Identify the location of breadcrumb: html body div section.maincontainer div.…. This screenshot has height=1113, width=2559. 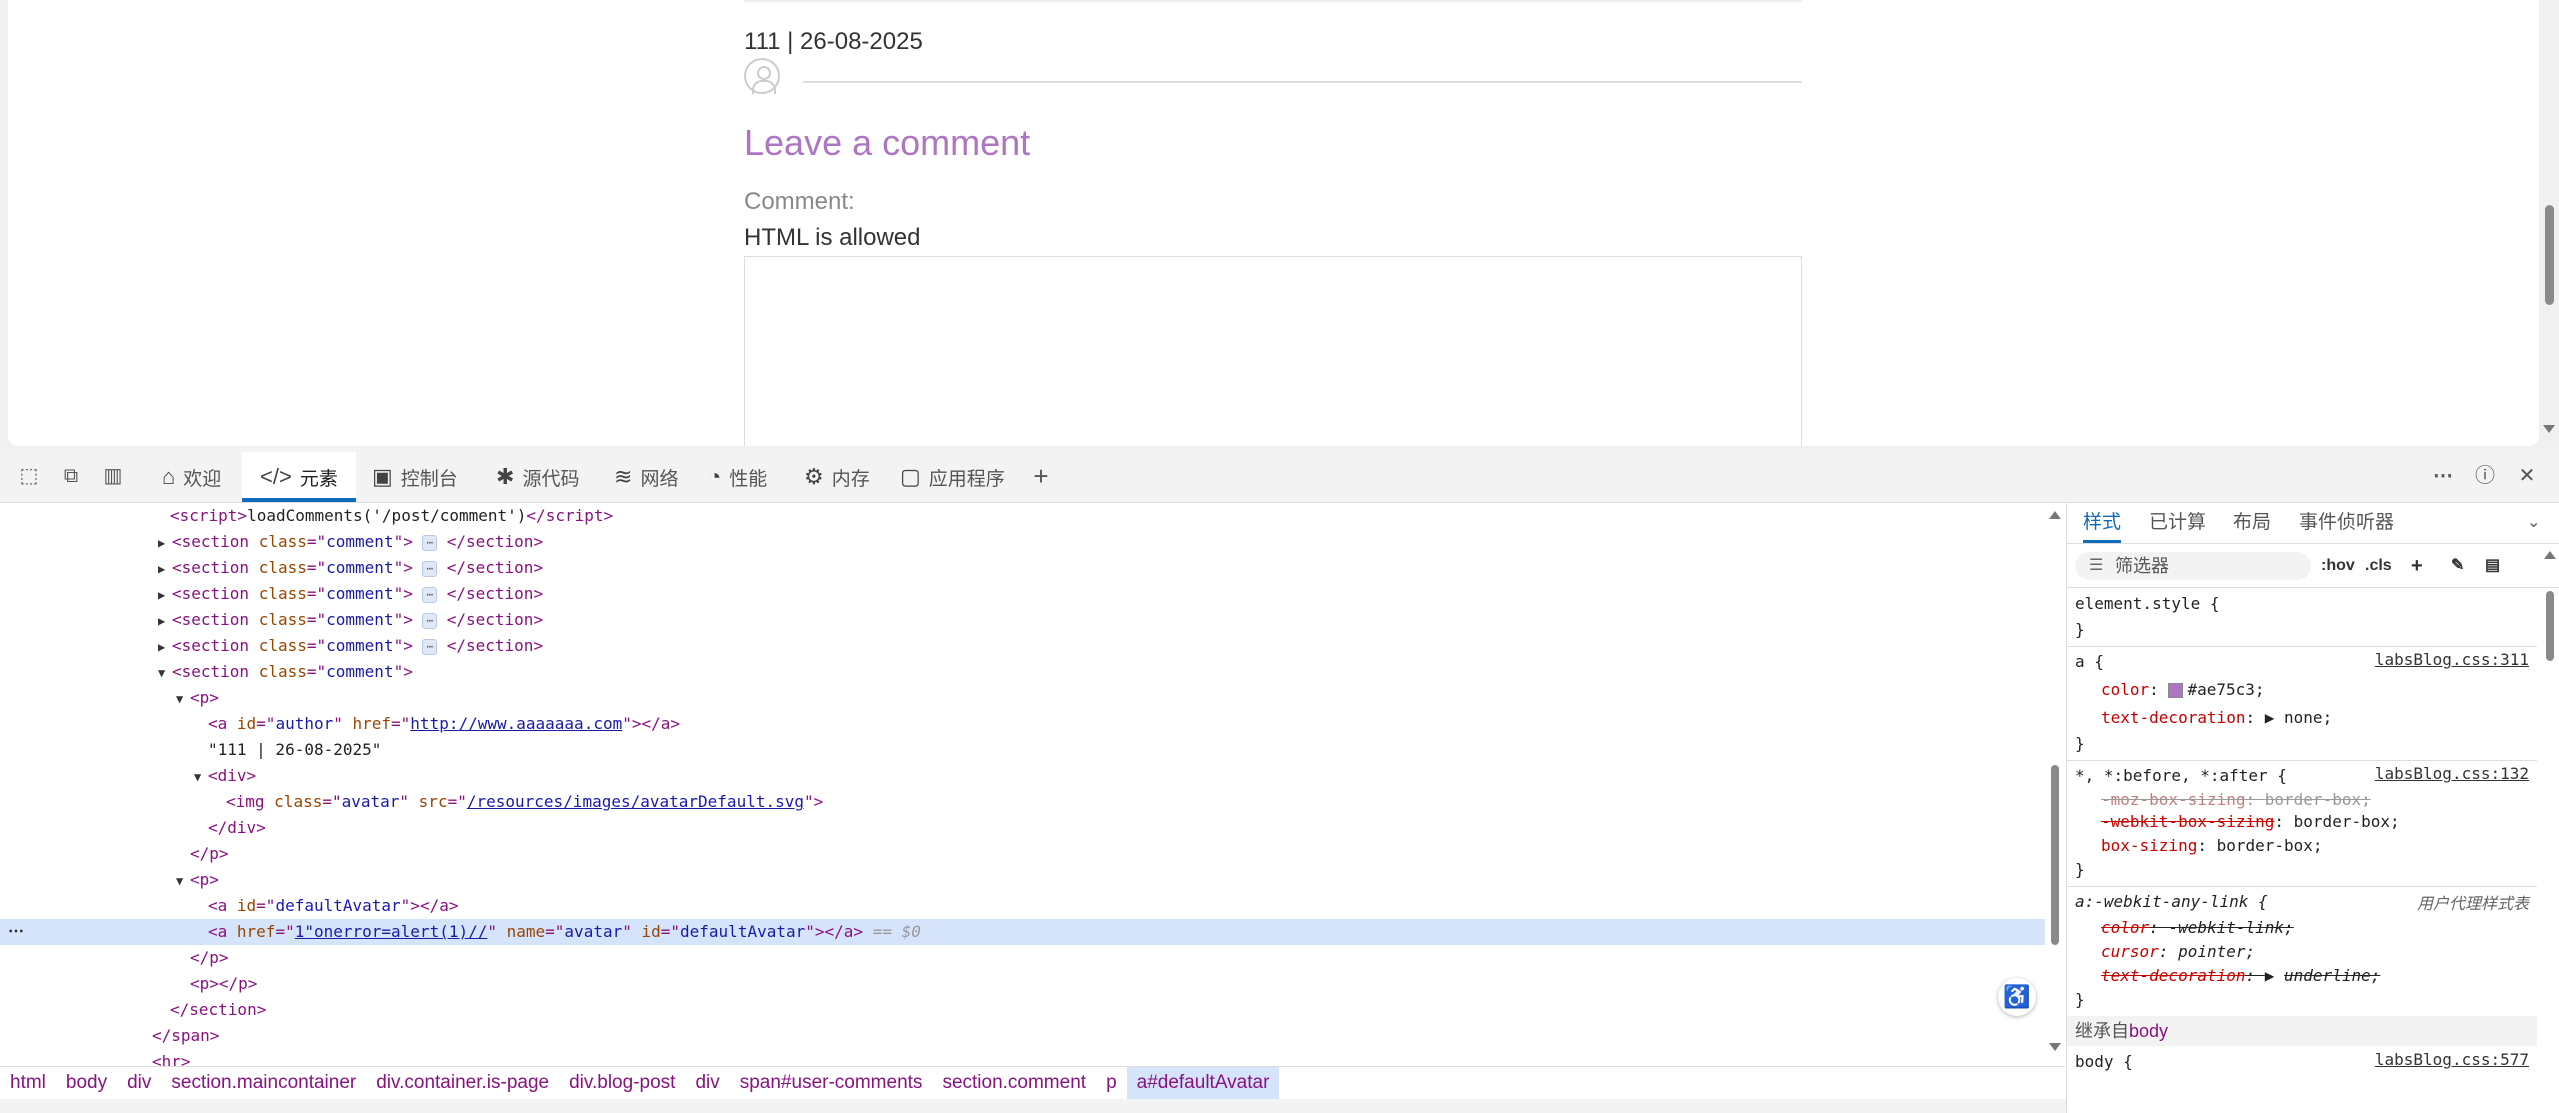
(1032, 1082).